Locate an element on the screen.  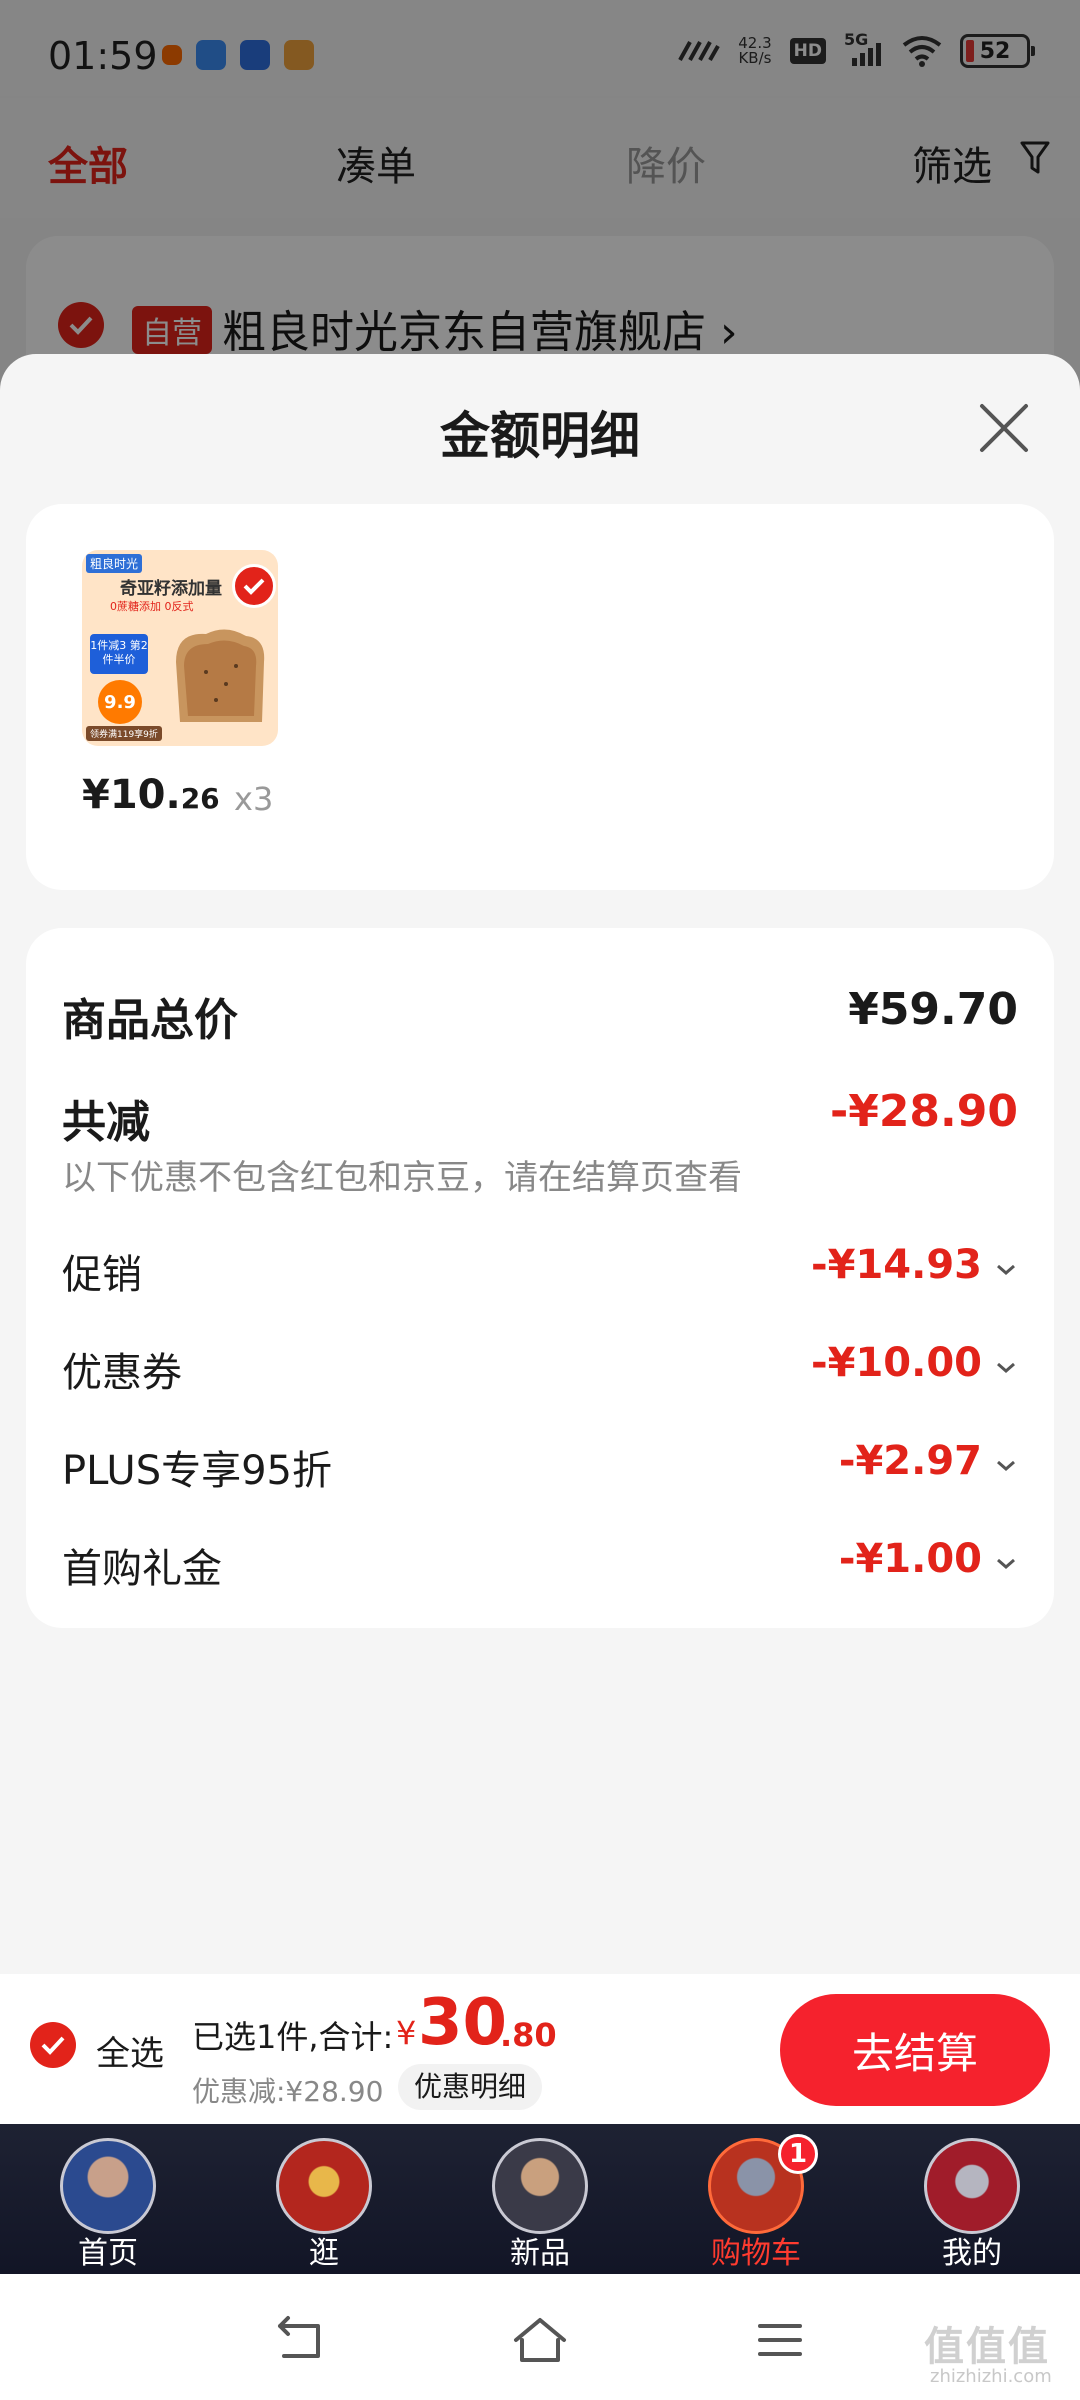
sheet-title: 金额明细 is located at coordinates (540, 436).